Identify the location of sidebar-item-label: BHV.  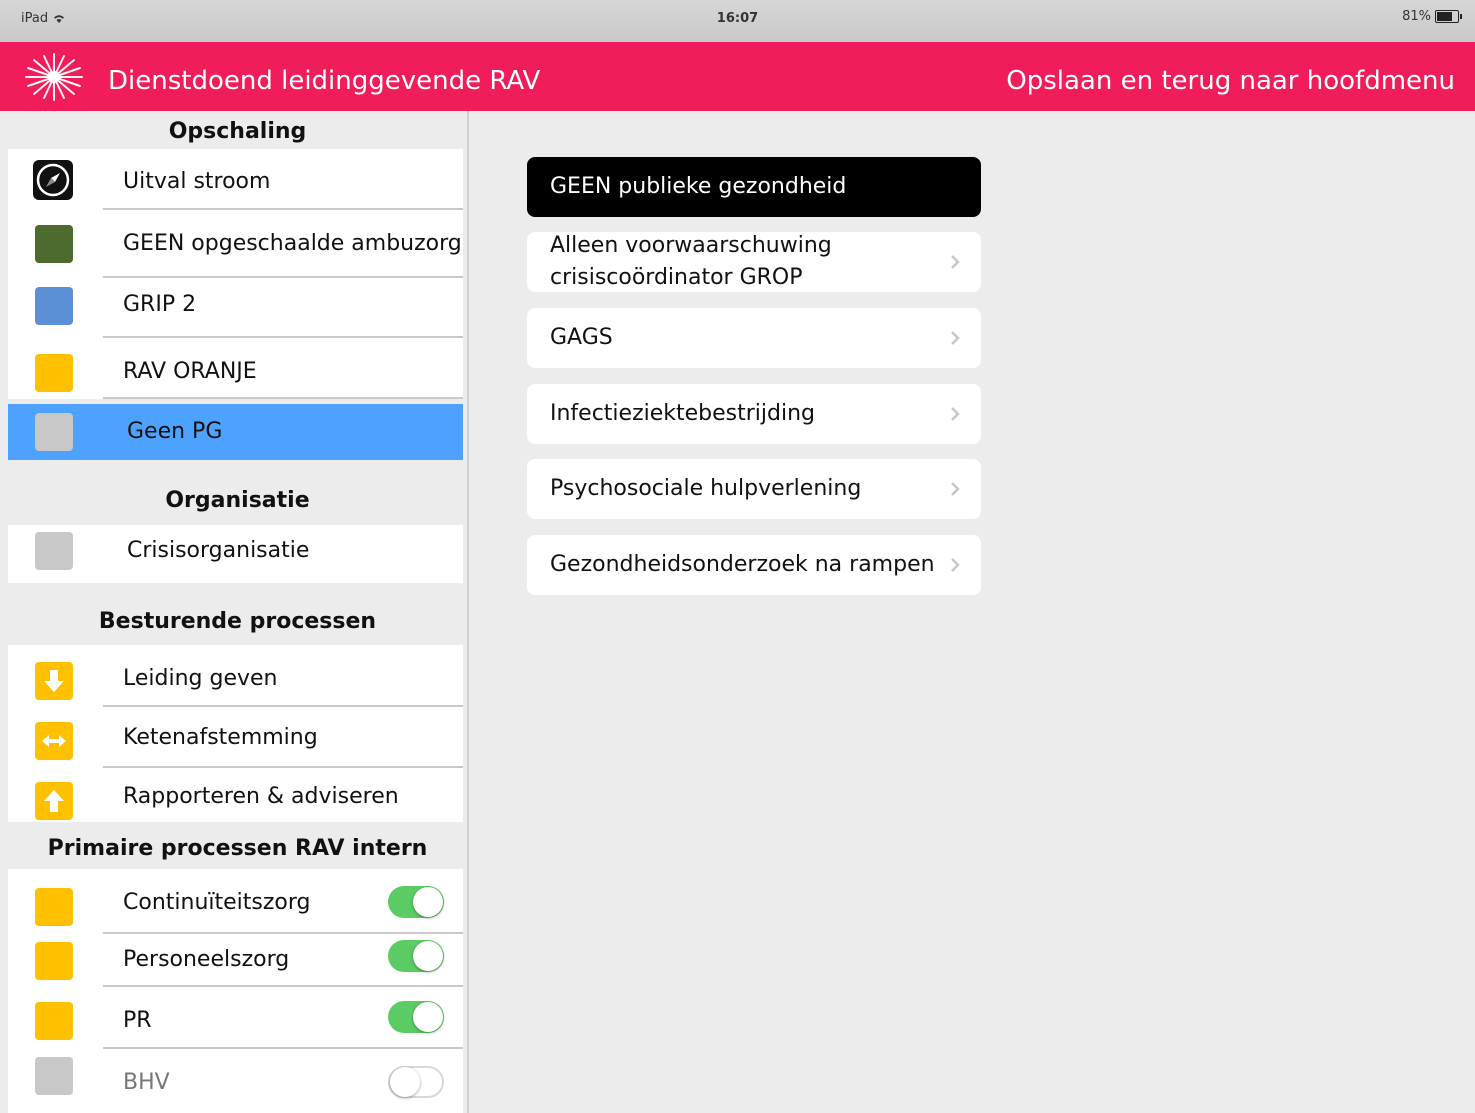
(146, 1082).